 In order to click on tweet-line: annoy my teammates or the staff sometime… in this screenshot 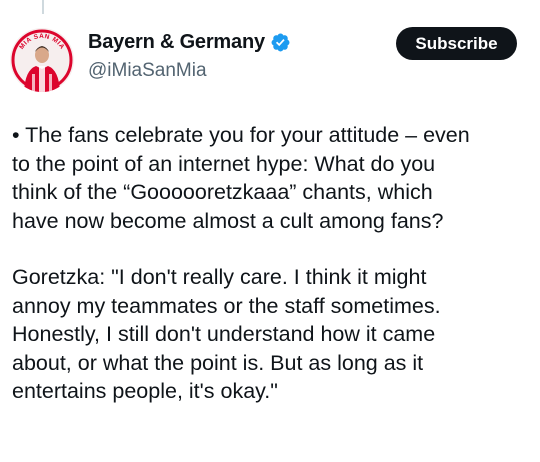, I will do `click(226, 305)`.